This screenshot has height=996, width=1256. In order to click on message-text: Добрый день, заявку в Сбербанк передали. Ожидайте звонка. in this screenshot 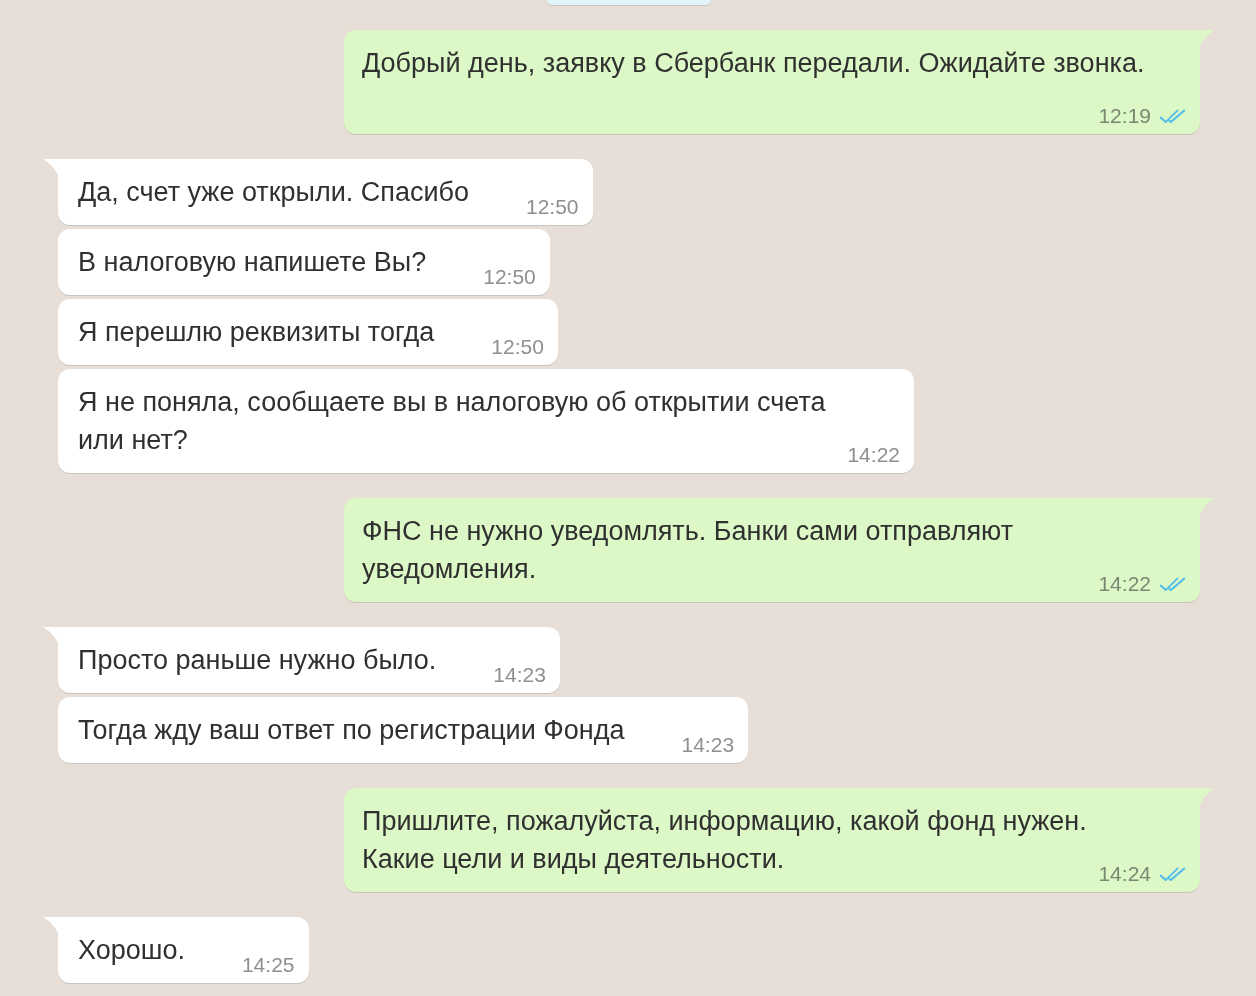, I will do `click(753, 63)`.